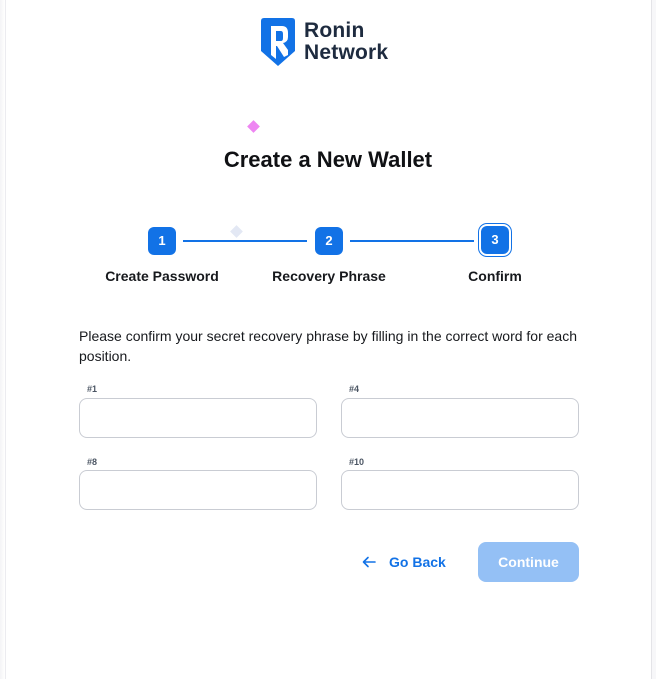 This screenshot has width=656, height=679. What do you see at coordinates (460, 490) in the screenshot?
I see `word-10-input` at bounding box center [460, 490].